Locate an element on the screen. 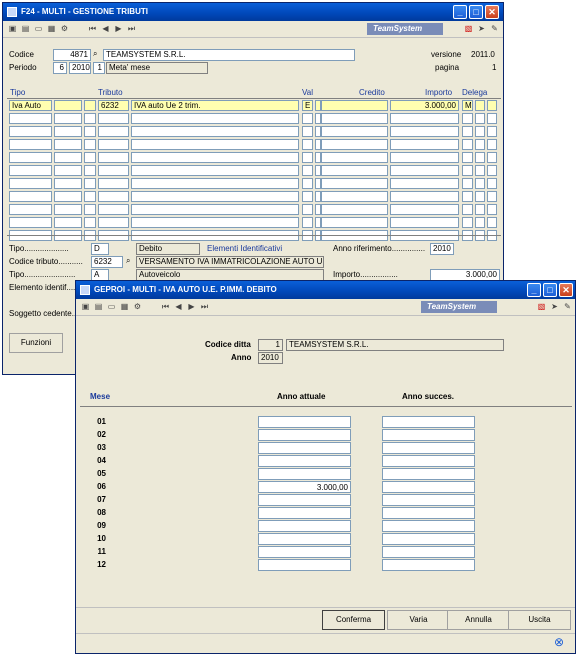  row1-val: E is located at coordinates (307, 105).